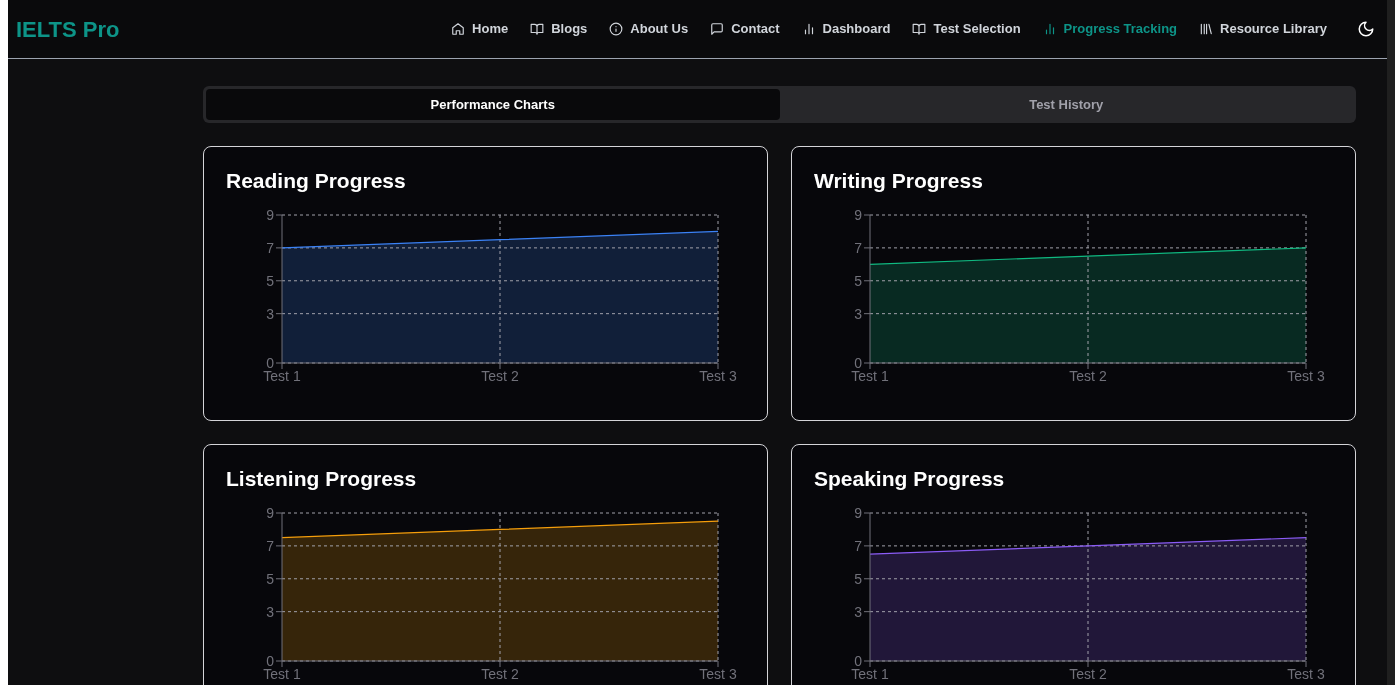 The image size is (1395, 685). I want to click on card-title: Listening Progress, so click(321, 479).